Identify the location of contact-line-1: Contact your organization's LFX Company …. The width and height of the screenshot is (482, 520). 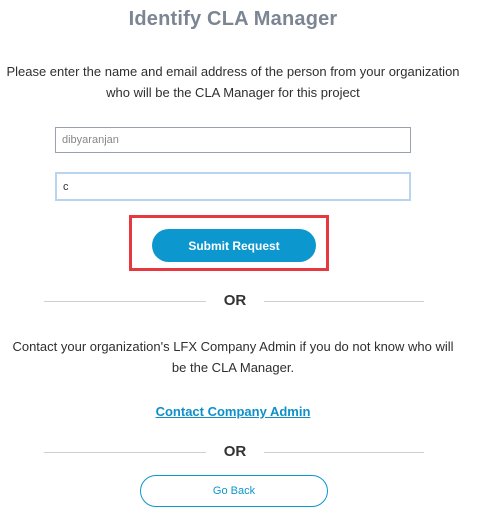
(233, 346).